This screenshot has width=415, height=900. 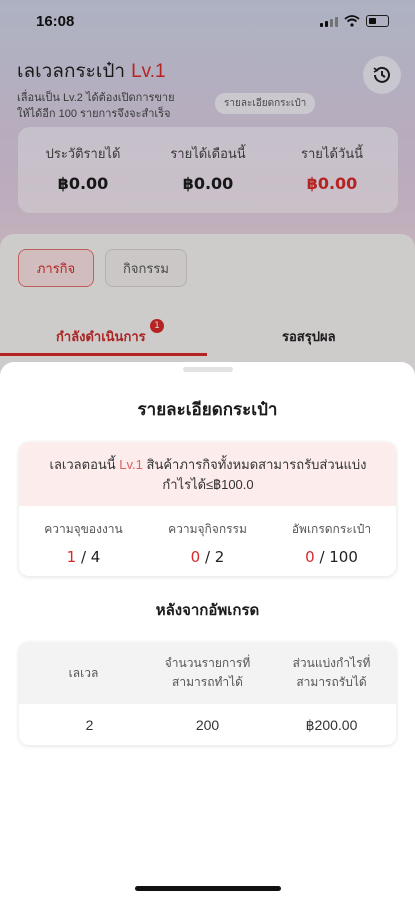 What do you see at coordinates (207, 409) in the screenshot?
I see `sheet-title: รายละเอียดกระเป๋า` at bounding box center [207, 409].